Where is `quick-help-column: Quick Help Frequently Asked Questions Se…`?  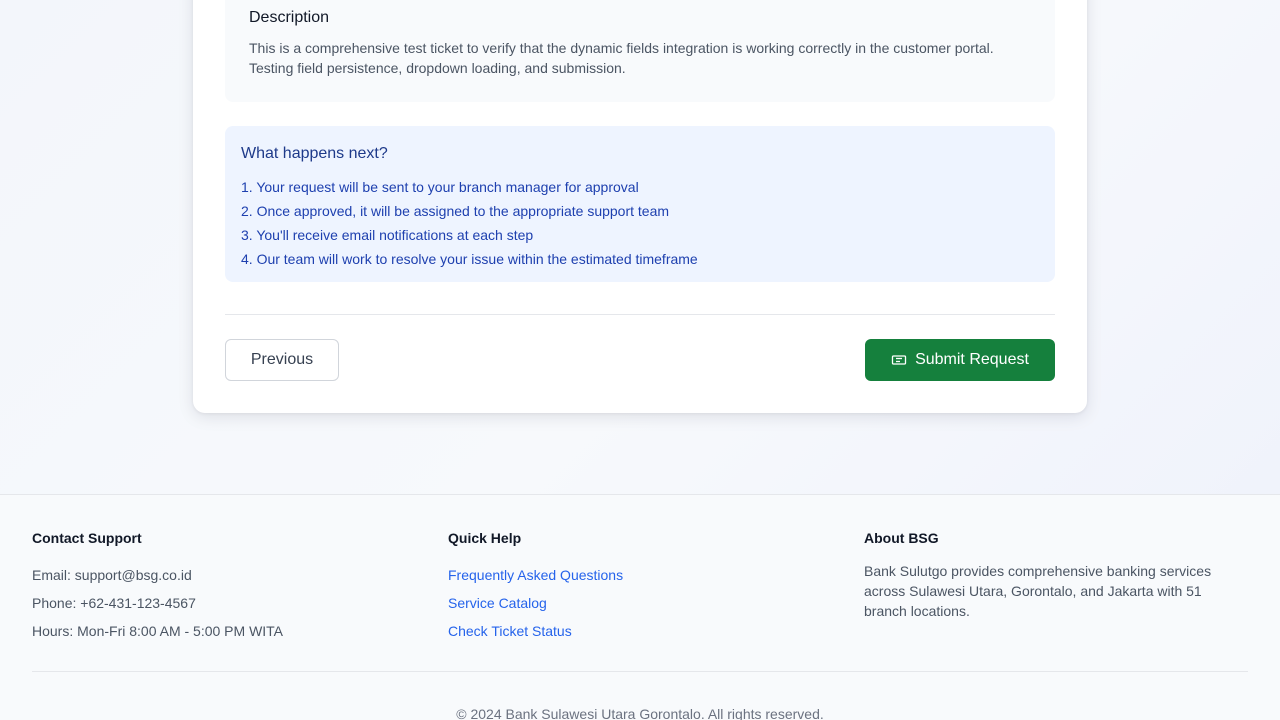
quick-help-column: Quick Help Frequently Asked Questions Se… is located at coordinates (535, 587).